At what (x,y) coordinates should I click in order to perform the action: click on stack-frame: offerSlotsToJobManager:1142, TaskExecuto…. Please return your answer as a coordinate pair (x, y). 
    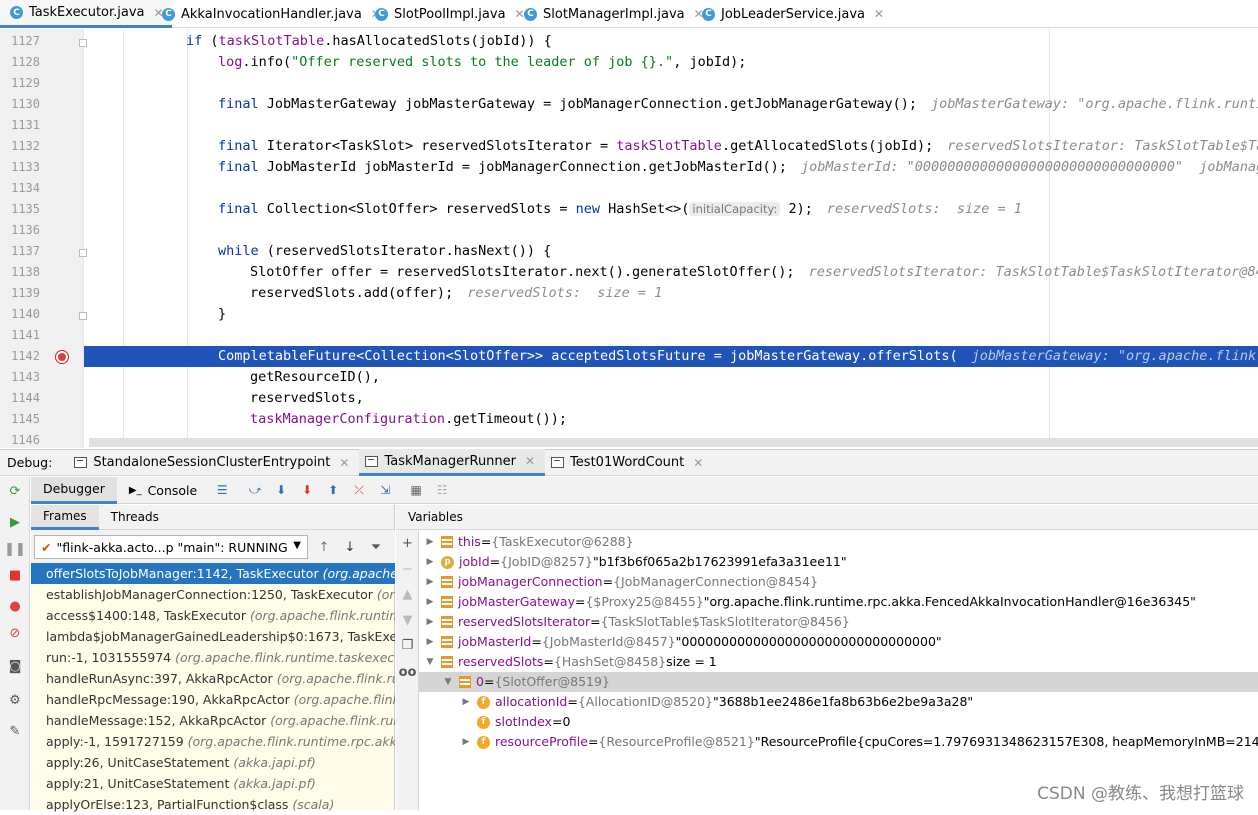
    Looking at the image, I should click on (213, 573).